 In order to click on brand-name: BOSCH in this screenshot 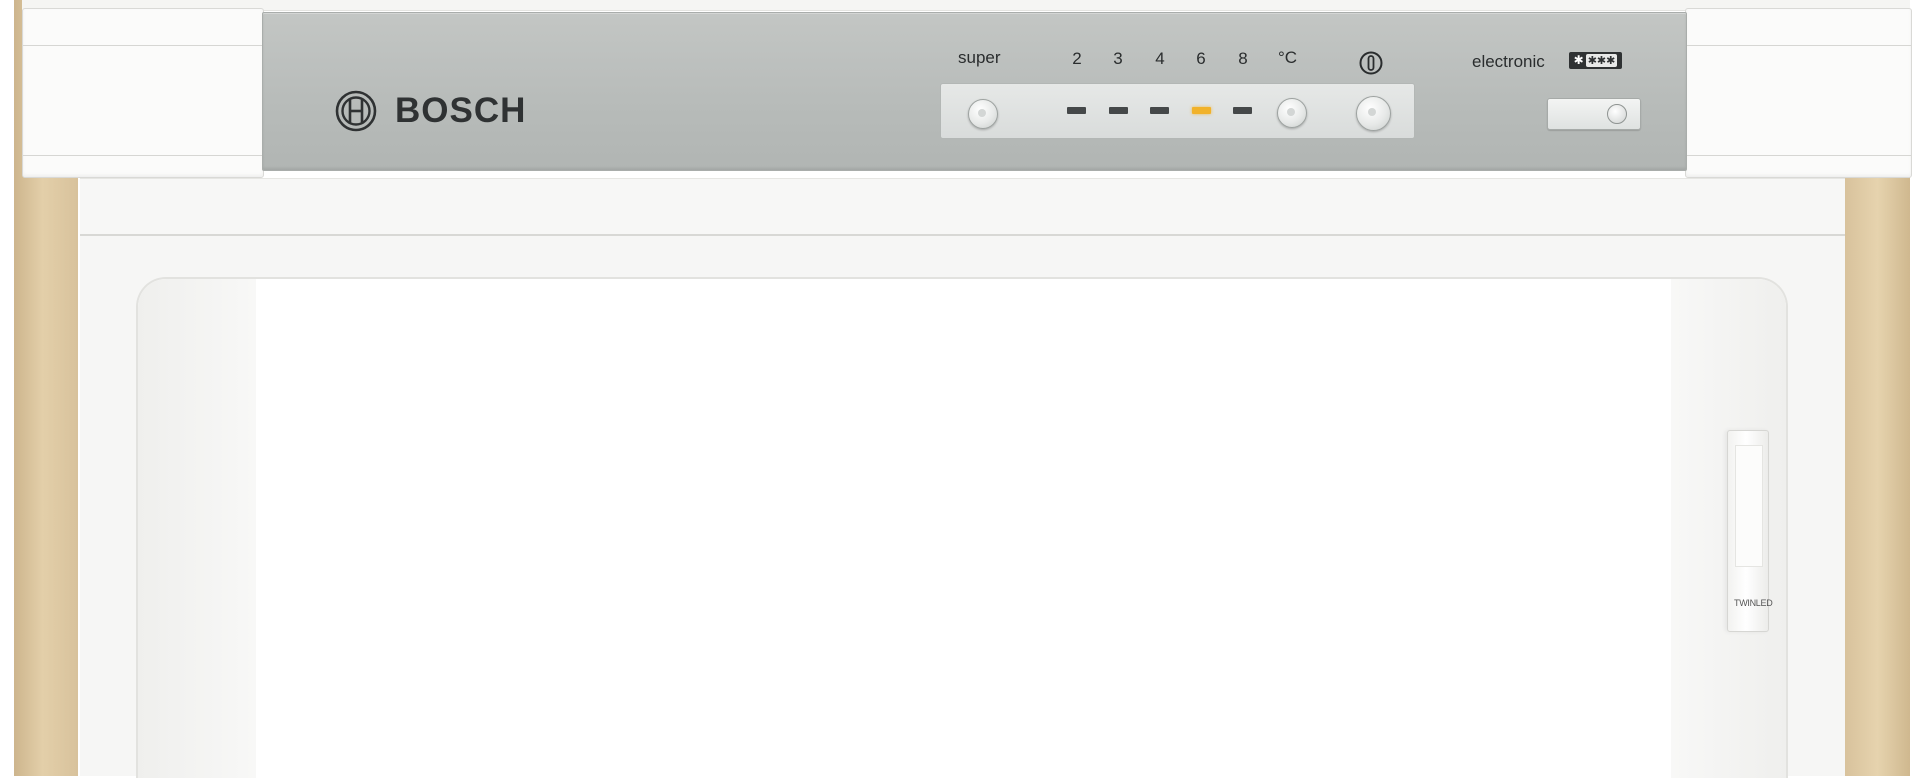, I will do `click(461, 110)`.